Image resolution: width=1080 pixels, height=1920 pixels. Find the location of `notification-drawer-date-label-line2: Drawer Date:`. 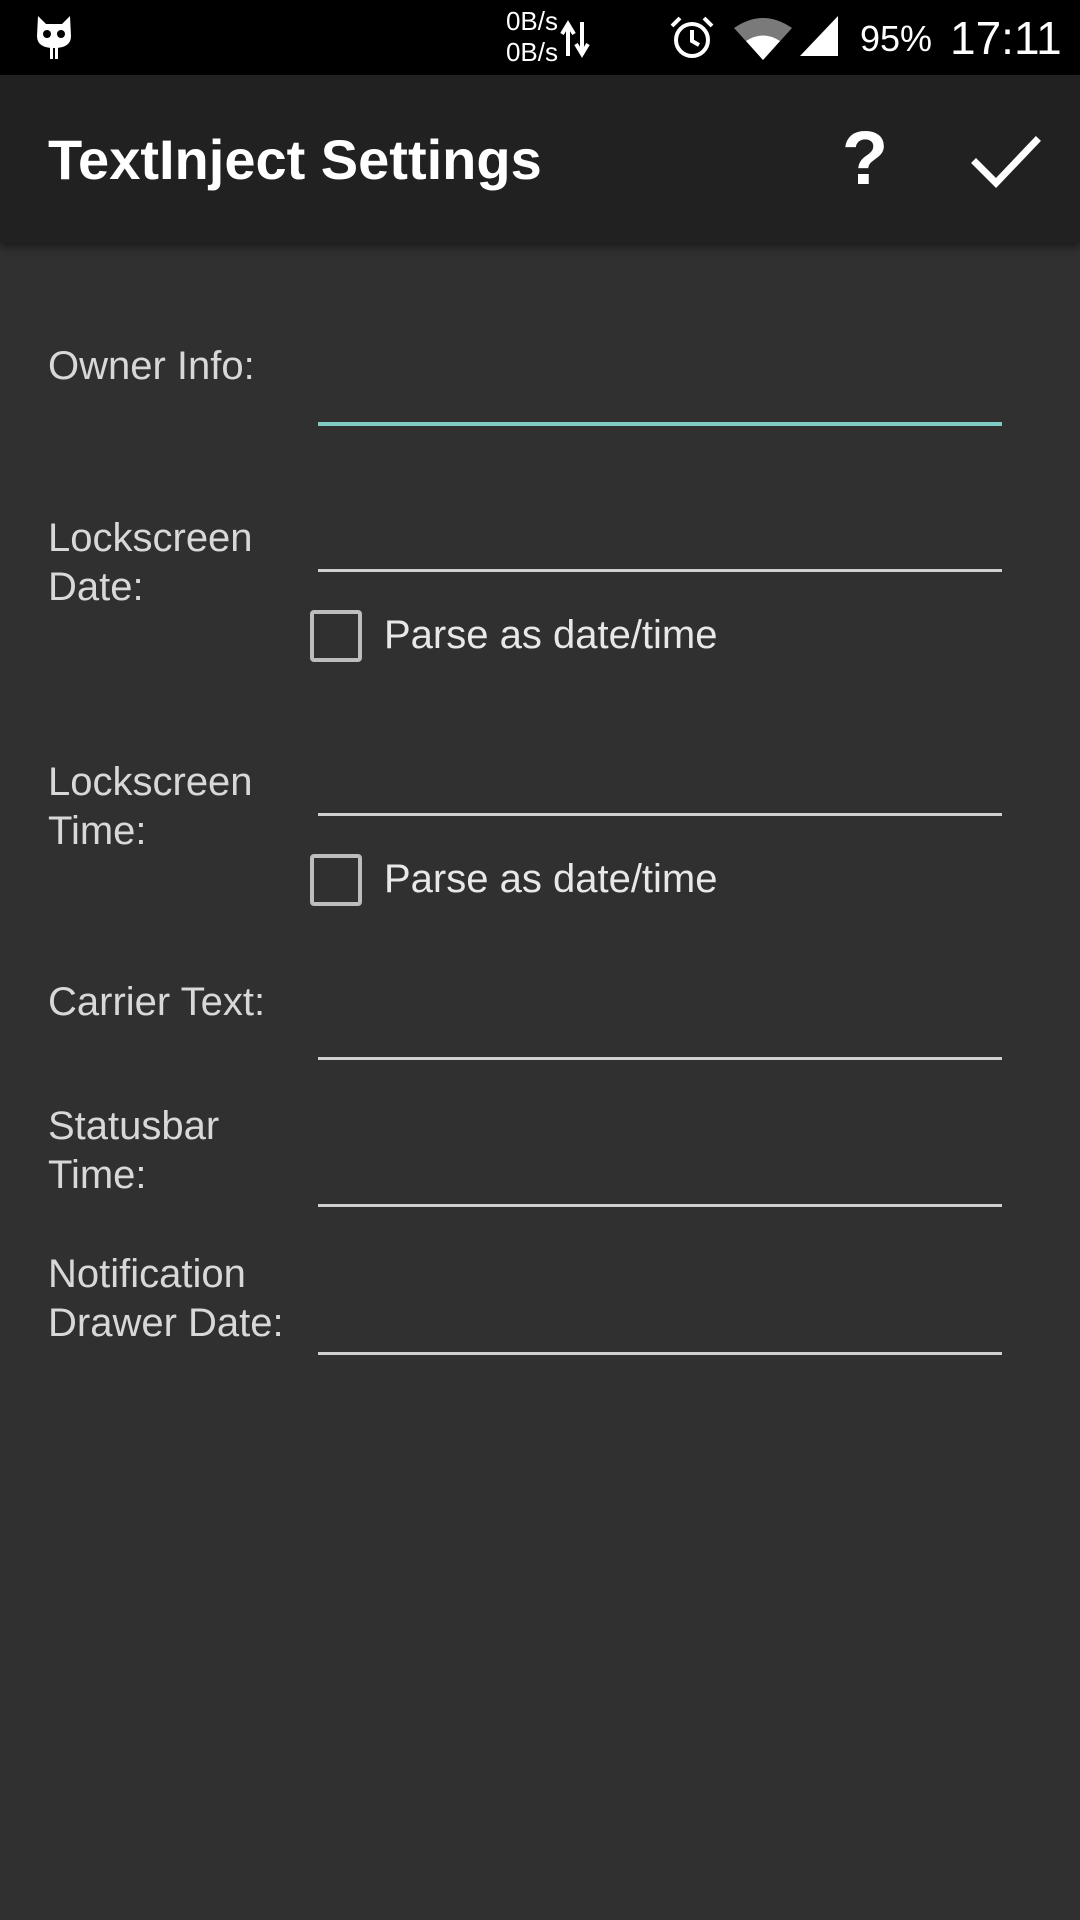

notification-drawer-date-label-line2: Drawer Date: is located at coordinates (166, 1323).